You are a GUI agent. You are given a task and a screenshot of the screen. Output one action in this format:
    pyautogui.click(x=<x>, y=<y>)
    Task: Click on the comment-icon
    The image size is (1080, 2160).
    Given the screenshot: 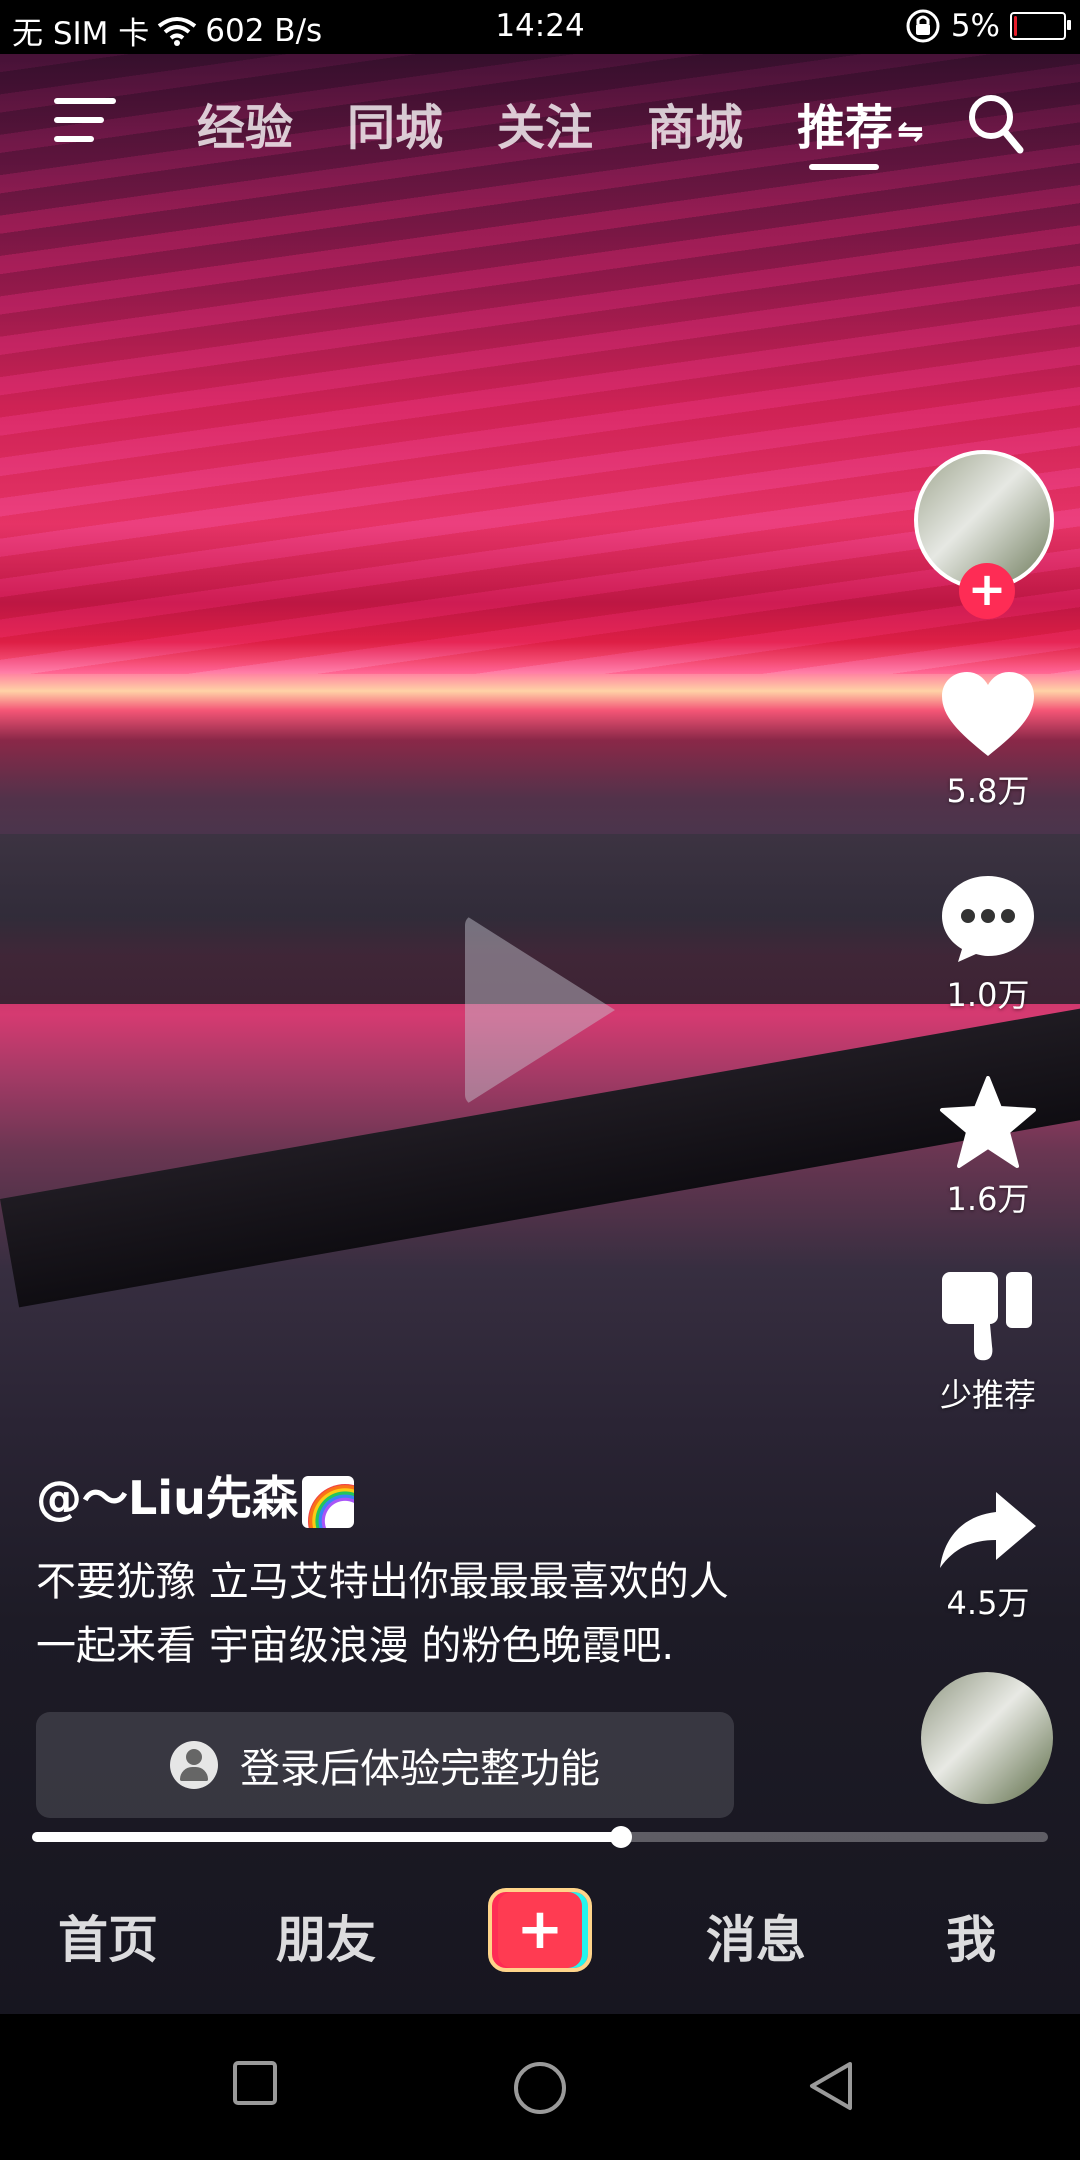 What is the action you would take?
    pyautogui.click(x=988, y=919)
    